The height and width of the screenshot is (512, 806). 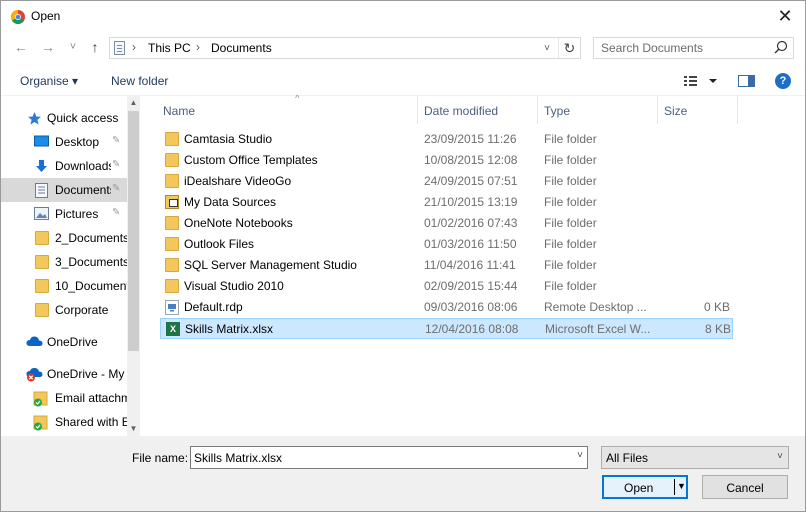 What do you see at coordinates (73, 47) in the screenshot?
I see `recent-locations-button: ˅` at bounding box center [73, 47].